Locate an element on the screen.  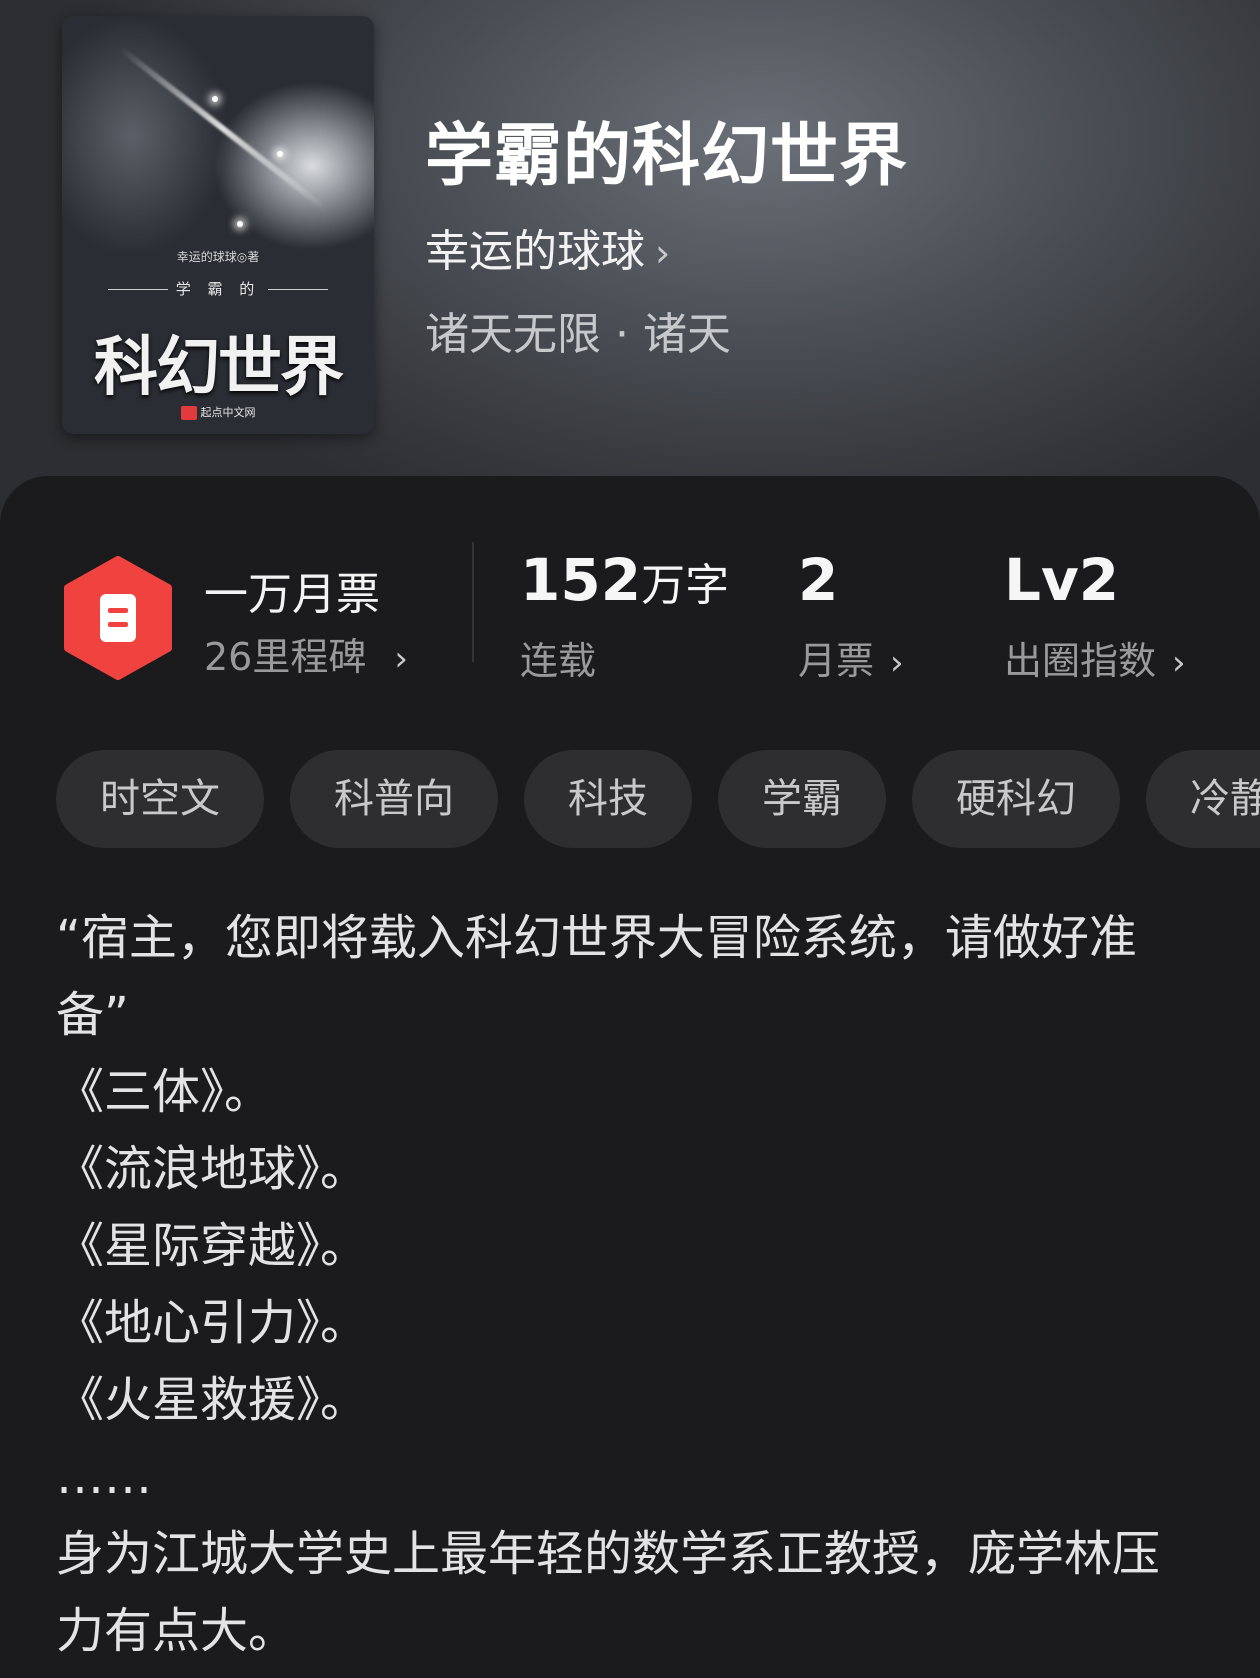
author-name: 幸运的球球 is located at coordinates (535, 251).